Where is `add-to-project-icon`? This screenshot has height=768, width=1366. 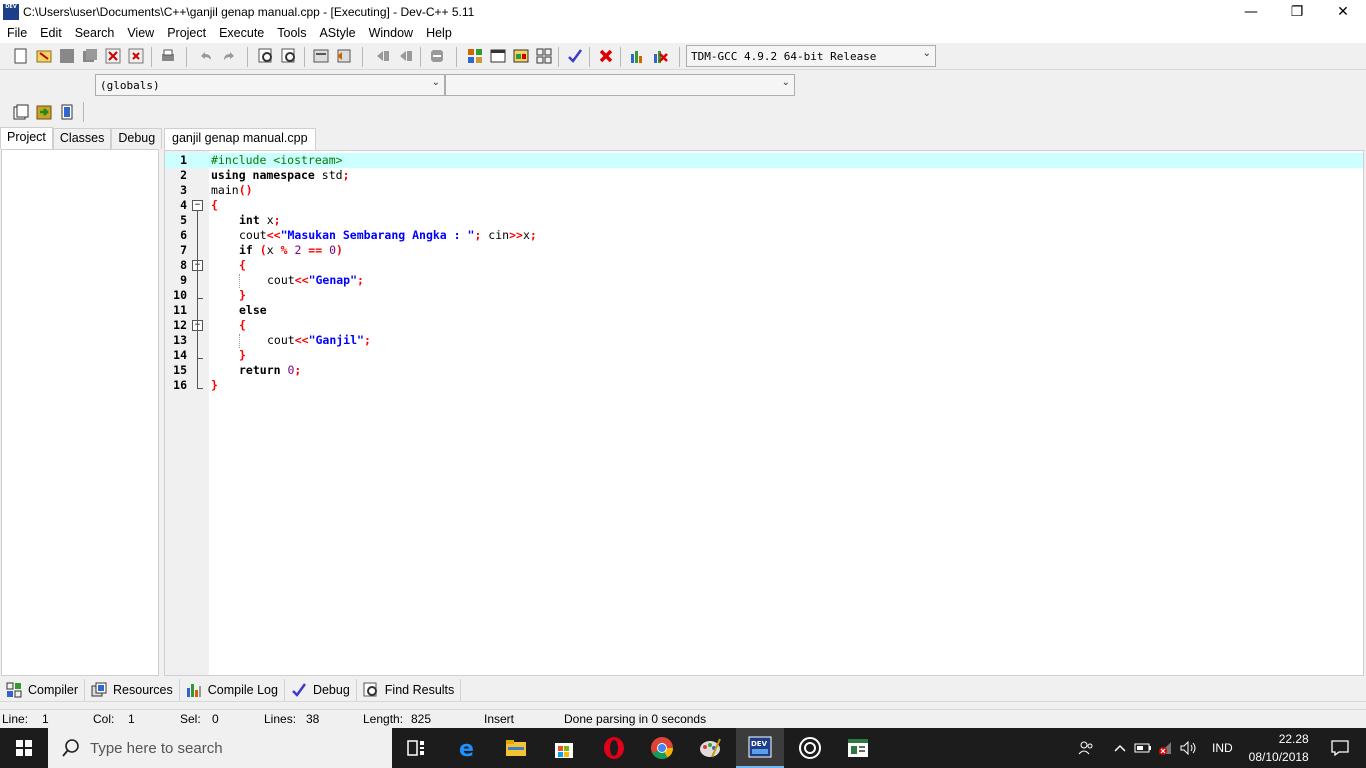
add-to-project-icon is located at coordinates (44, 112).